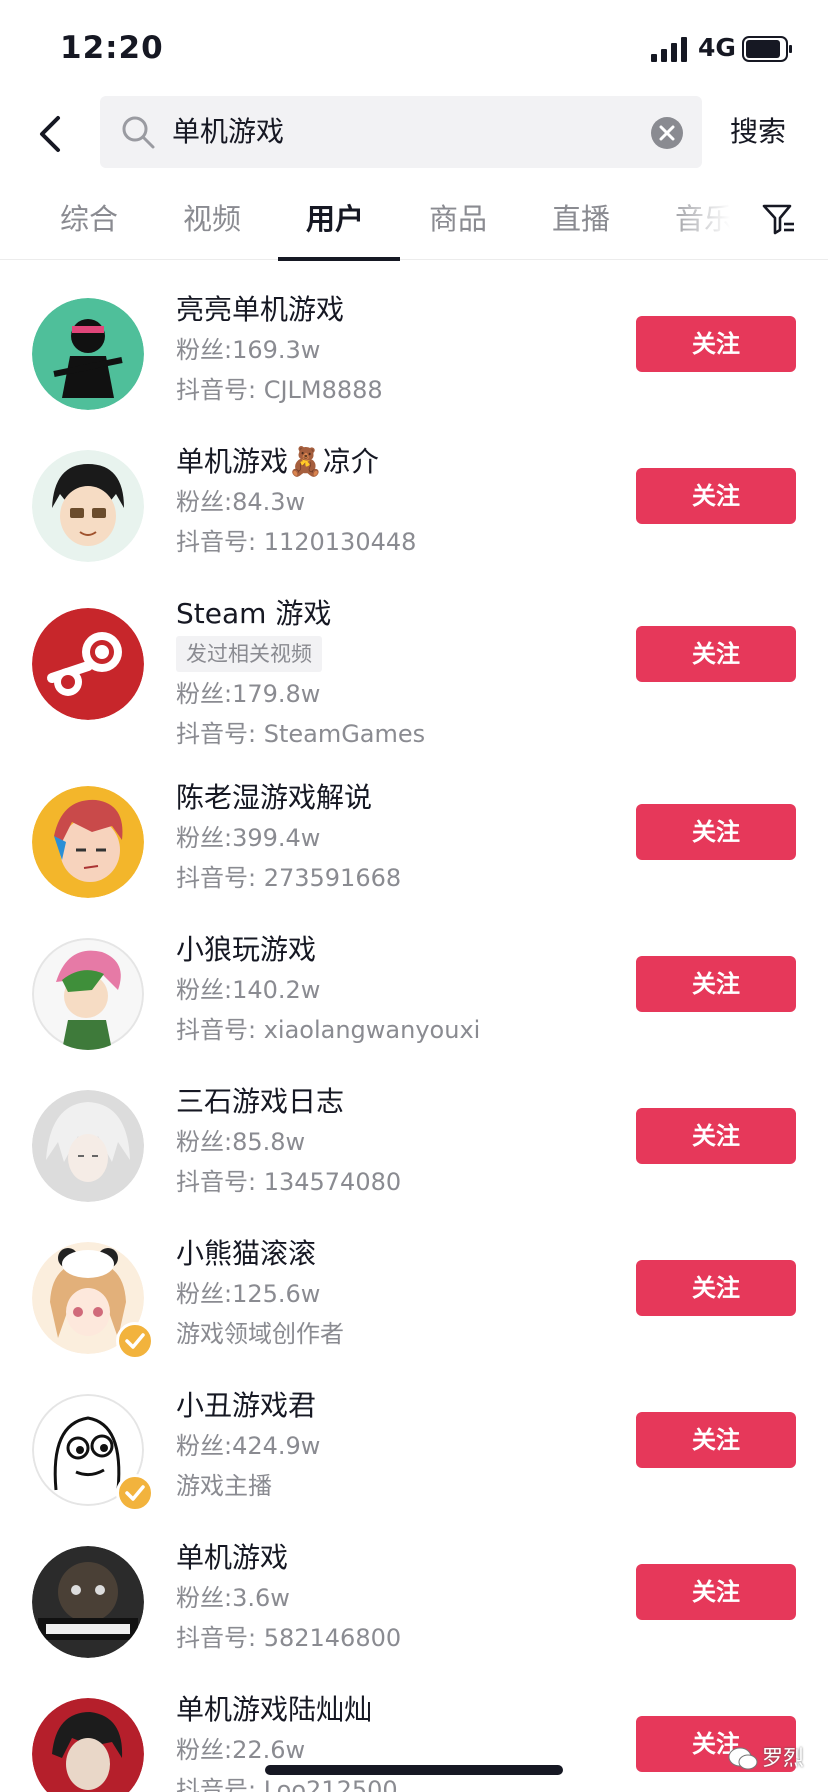  What do you see at coordinates (246, 1253) in the screenshot?
I see `user-name: 小熊猫滚滚` at bounding box center [246, 1253].